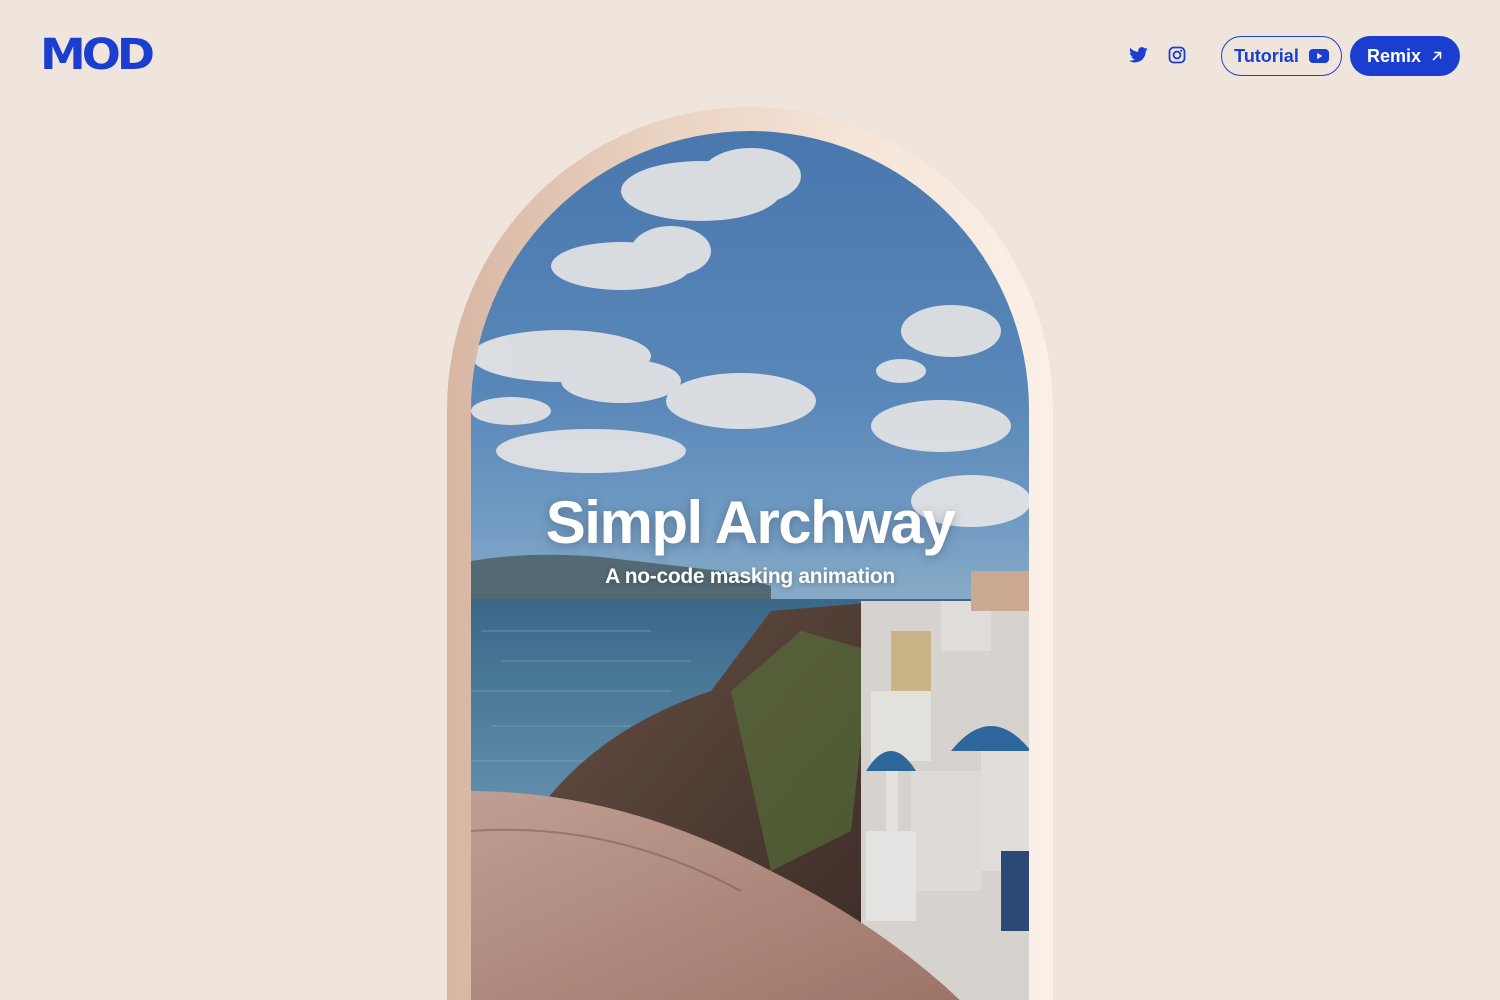 Image resolution: width=1500 pixels, height=1000 pixels. I want to click on tutorial-button: Tutorial, so click(1281, 56).